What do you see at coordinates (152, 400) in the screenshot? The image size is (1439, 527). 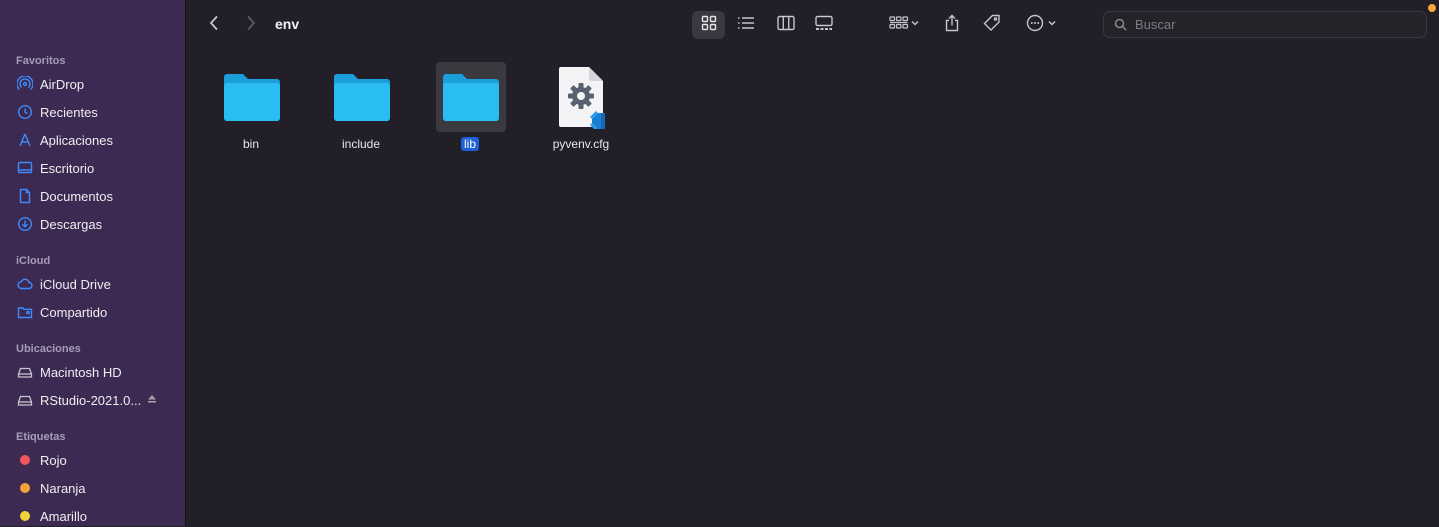 I see `eject-icon` at bounding box center [152, 400].